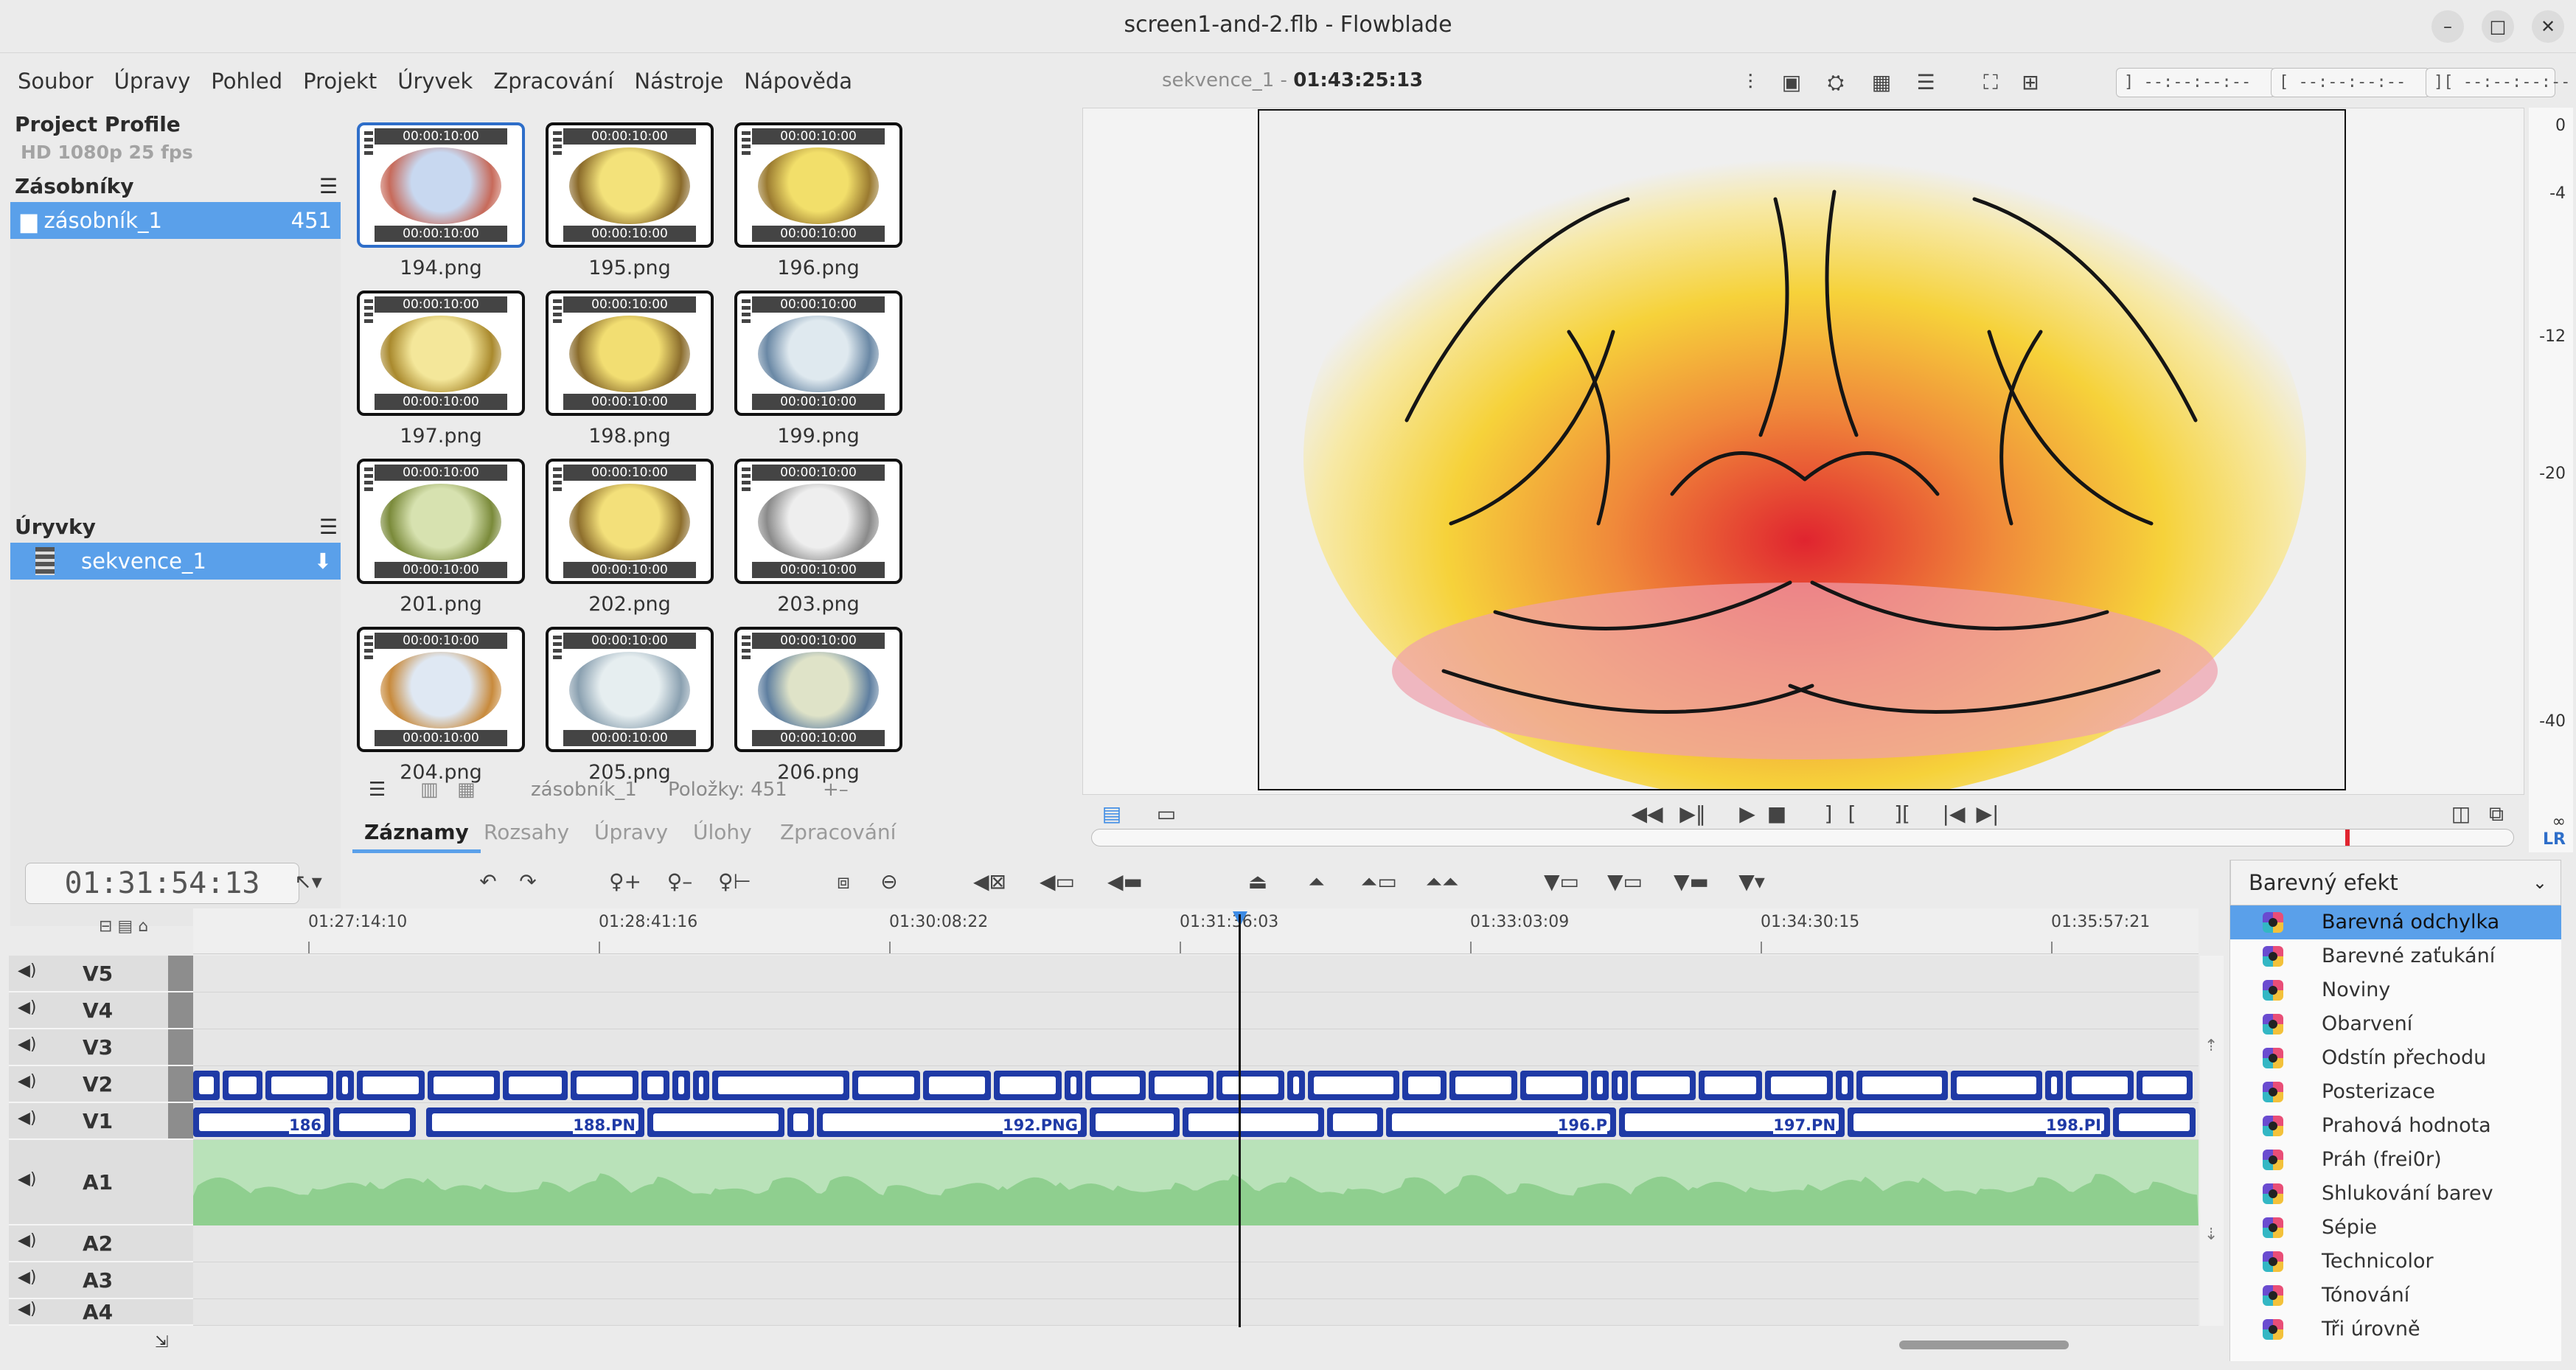  I want to click on clip-v1: 197.PN, so click(1732, 1122).